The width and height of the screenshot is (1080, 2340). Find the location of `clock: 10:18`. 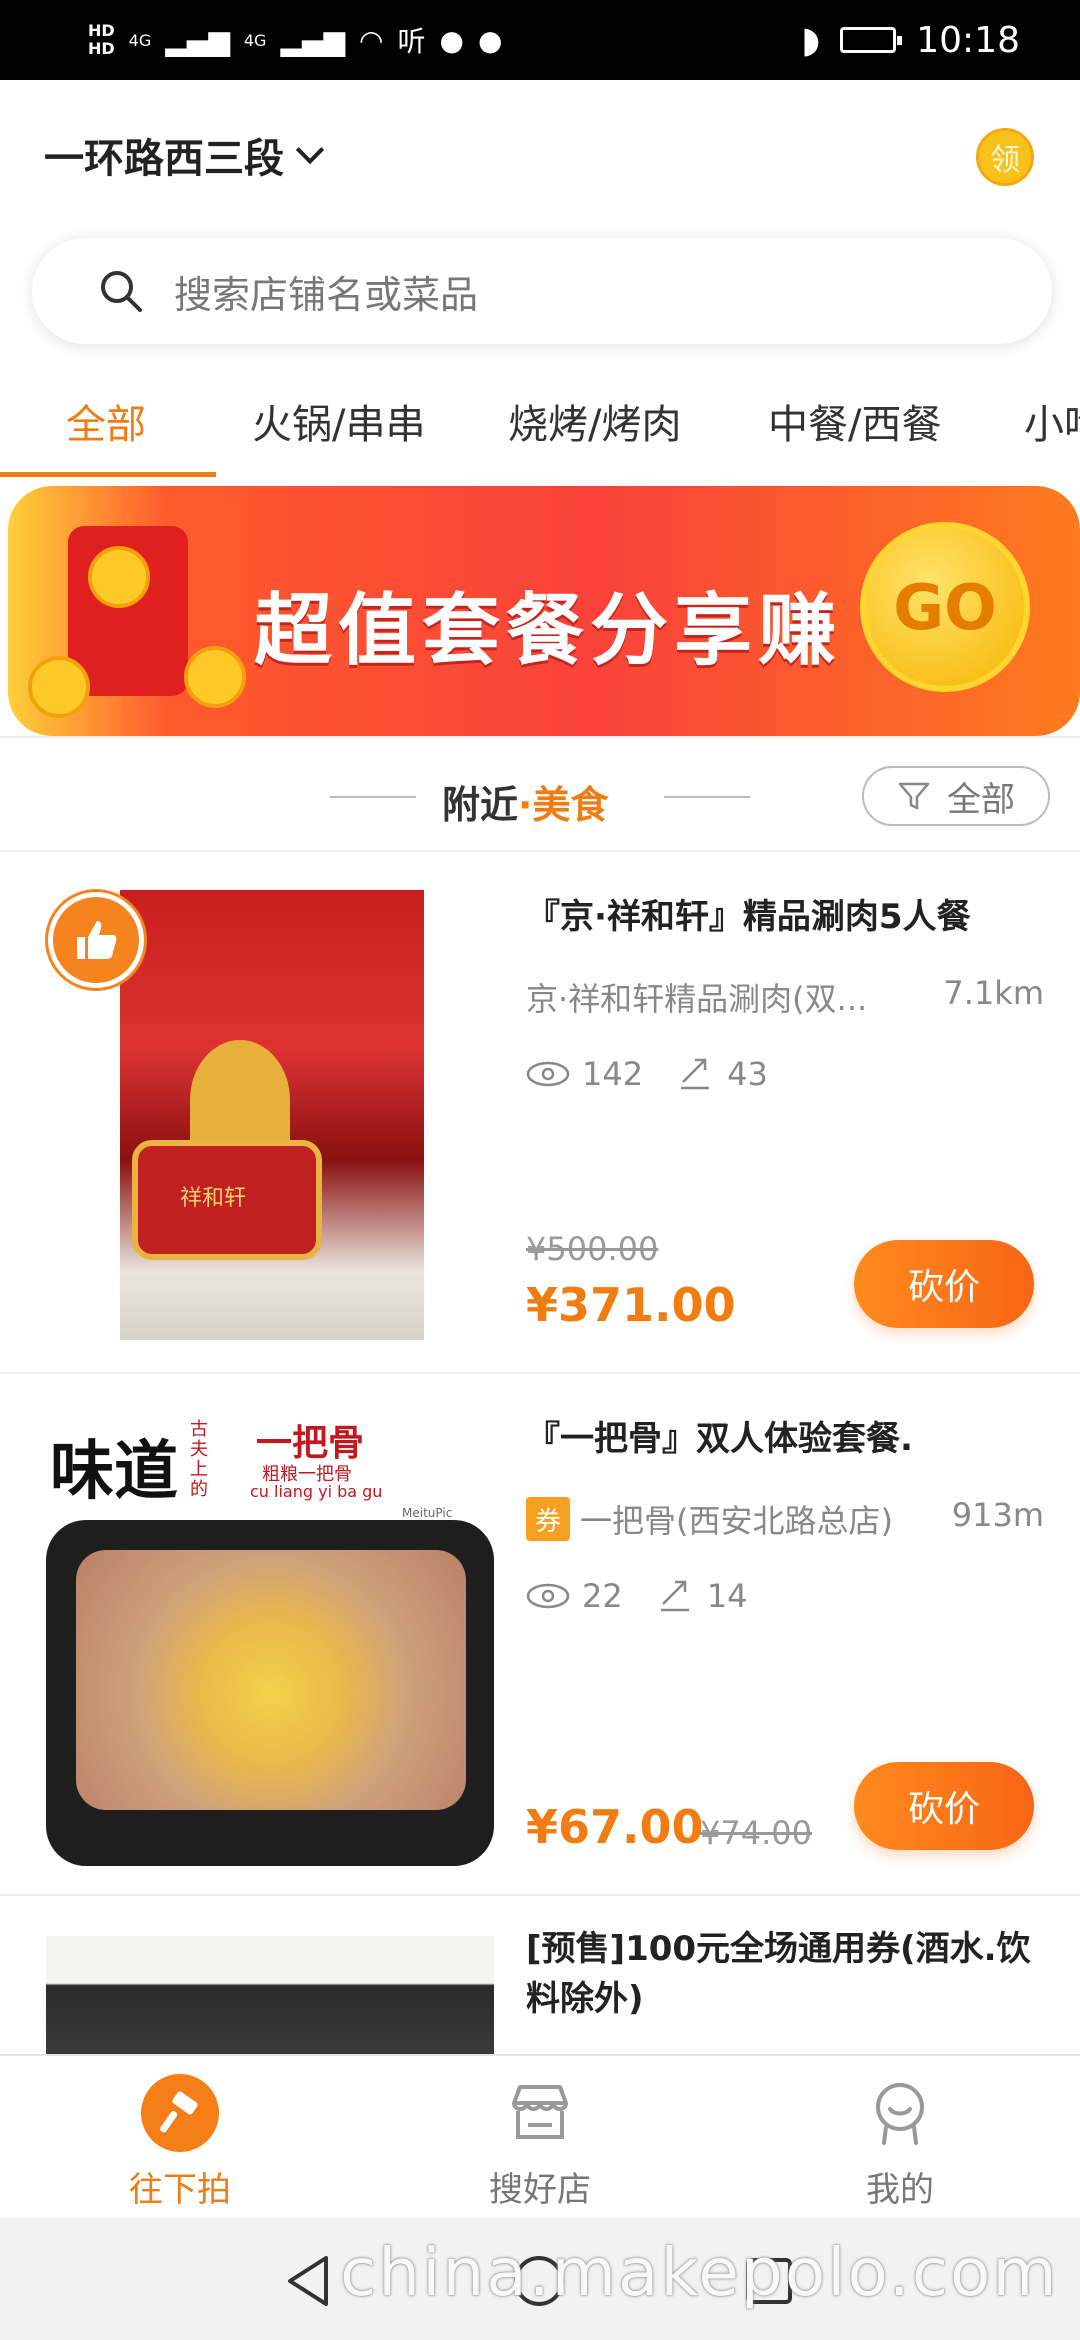

clock: 10:18 is located at coordinates (968, 40).